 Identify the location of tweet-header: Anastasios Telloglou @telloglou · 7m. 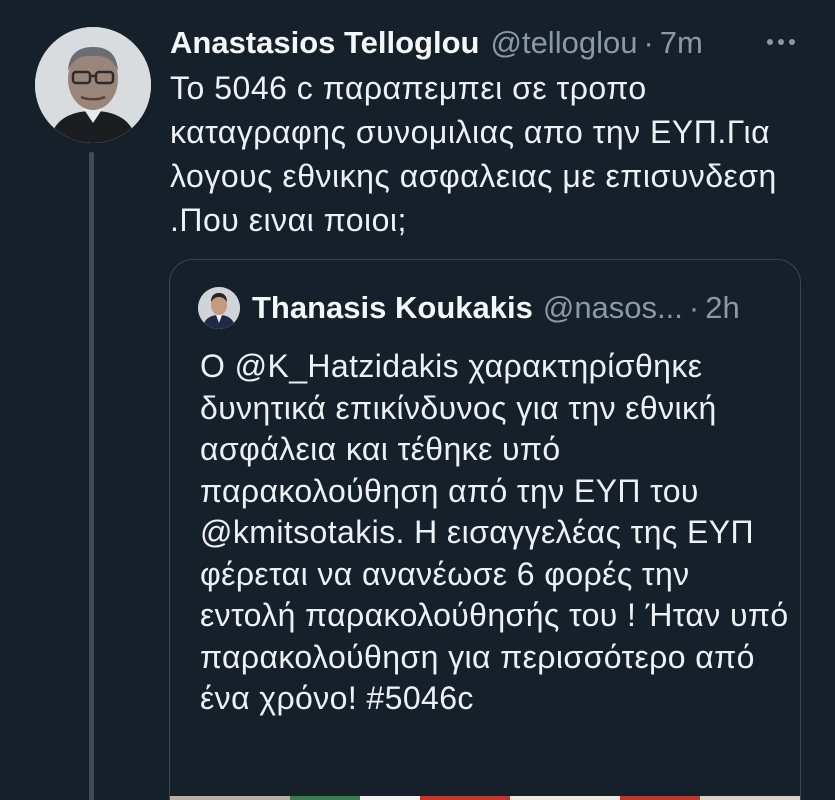
(482, 43).